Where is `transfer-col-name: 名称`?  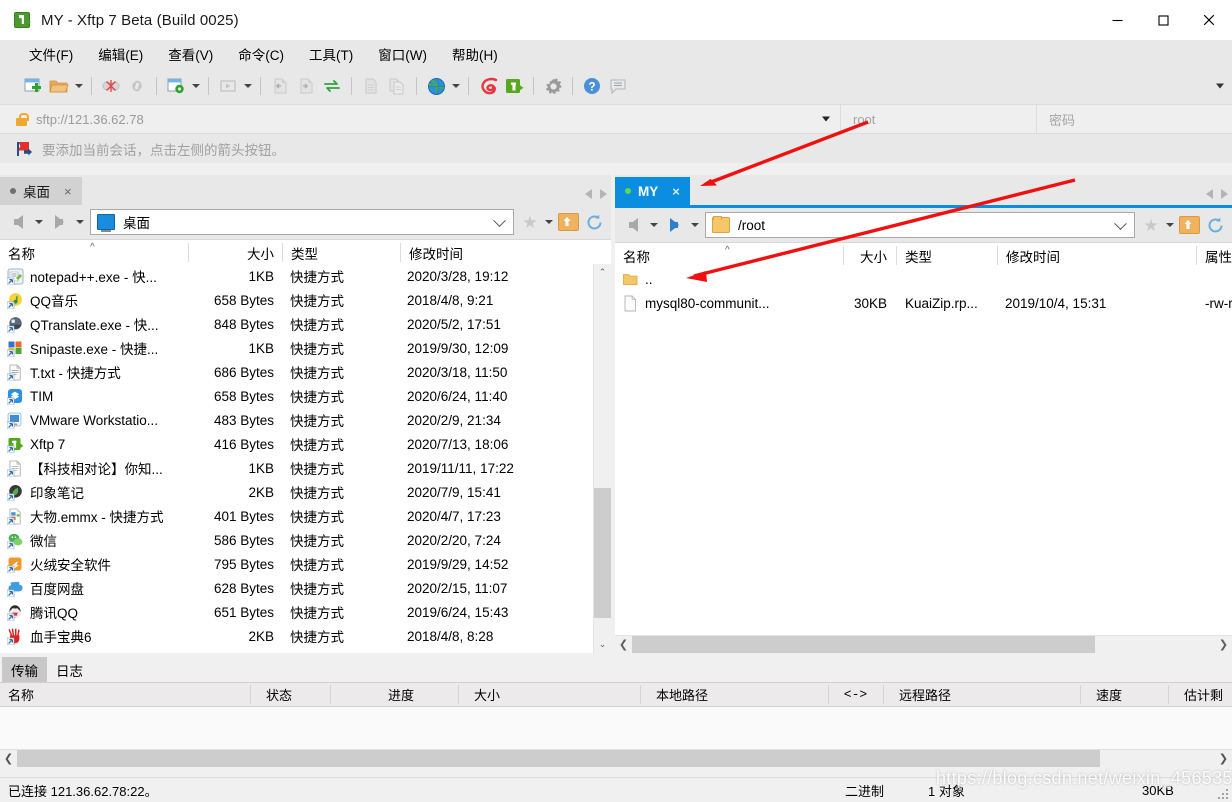
transfer-col-name: 名称 is located at coordinates (125, 694).